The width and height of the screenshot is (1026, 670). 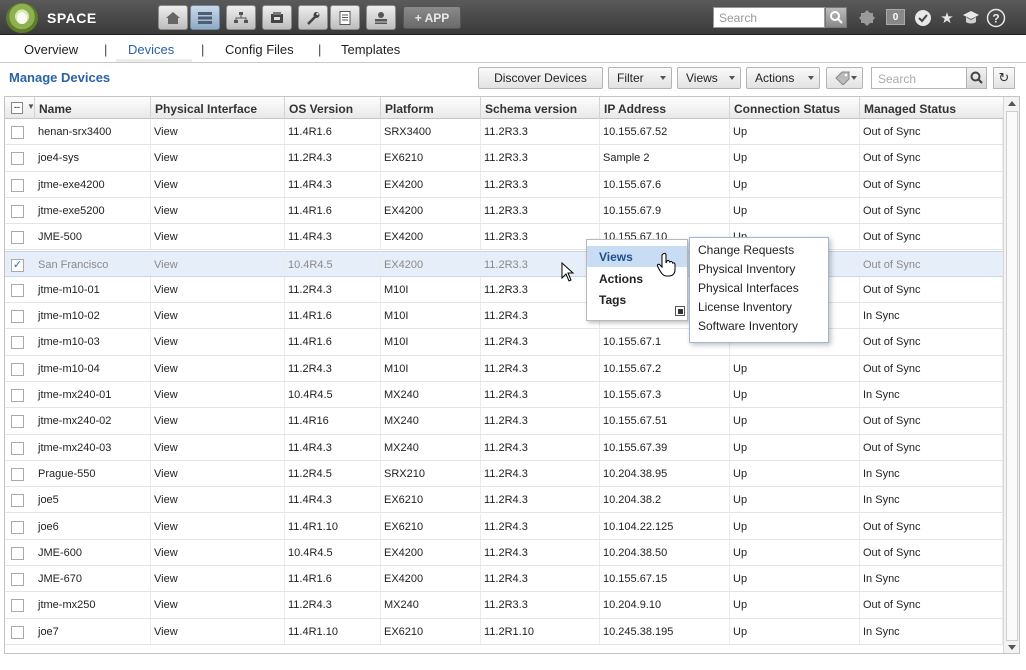 I want to click on devices-icon, so click(x=205, y=17).